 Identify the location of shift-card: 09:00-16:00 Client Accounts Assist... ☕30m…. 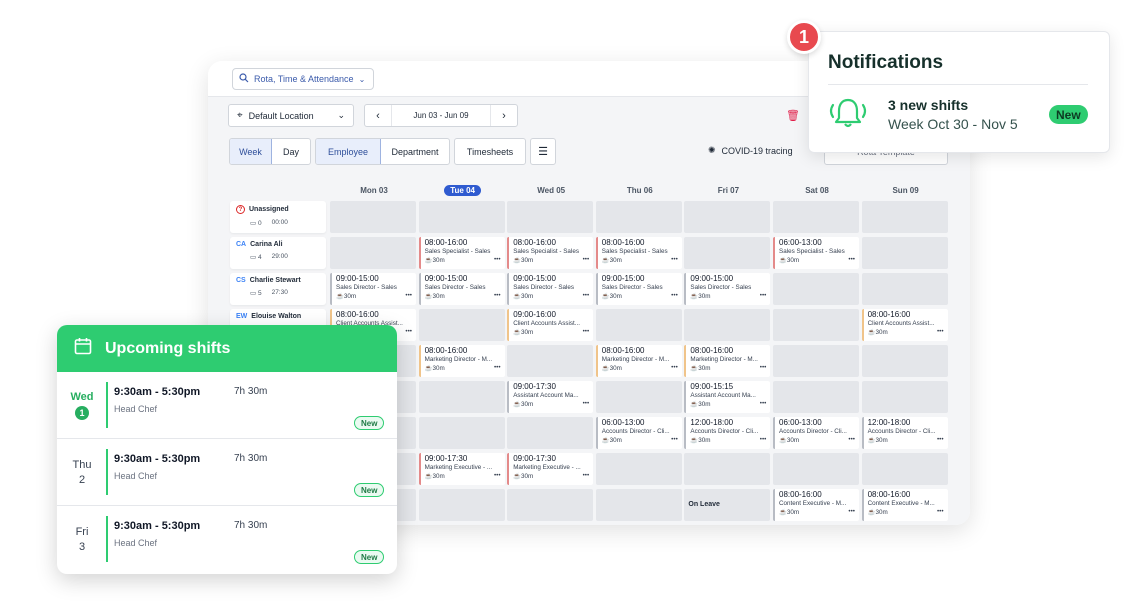
(550, 325).